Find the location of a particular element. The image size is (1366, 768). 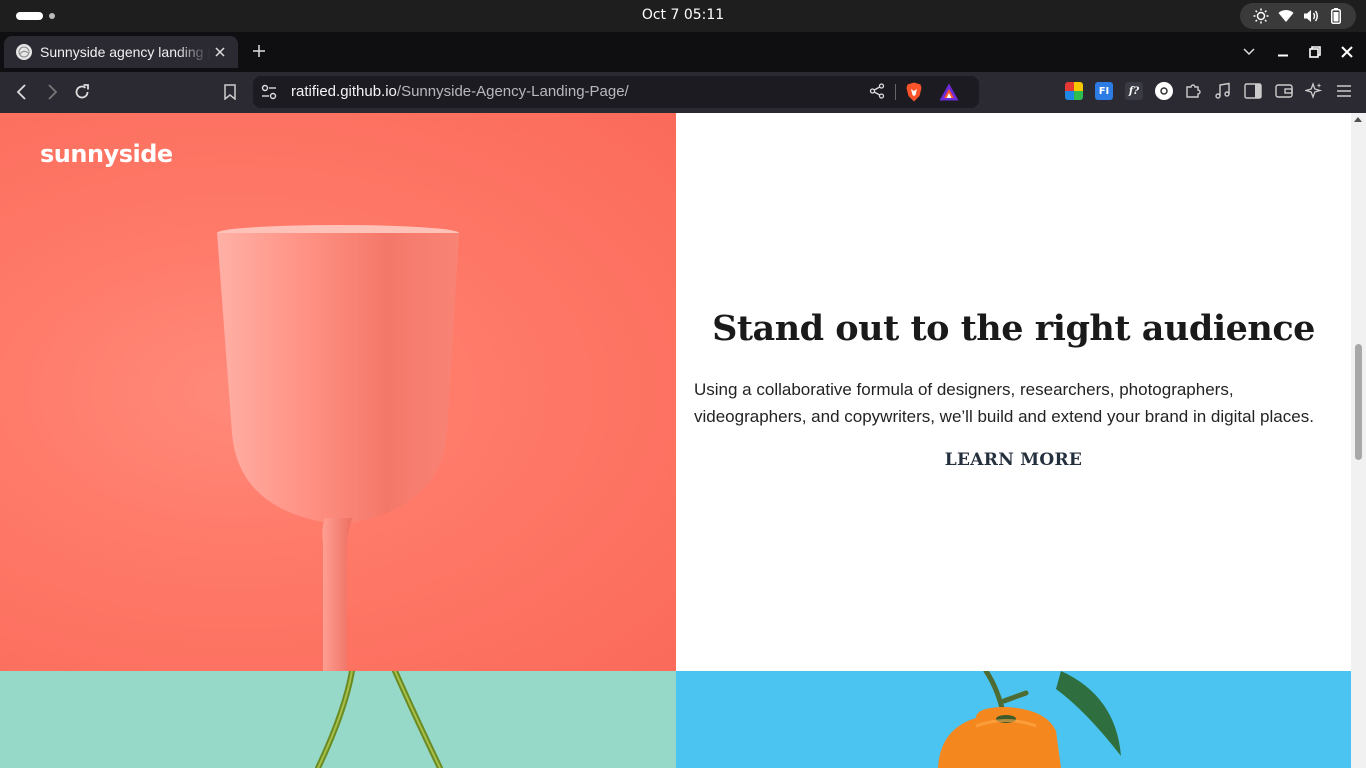

orange-illustration is located at coordinates (1029, 719).